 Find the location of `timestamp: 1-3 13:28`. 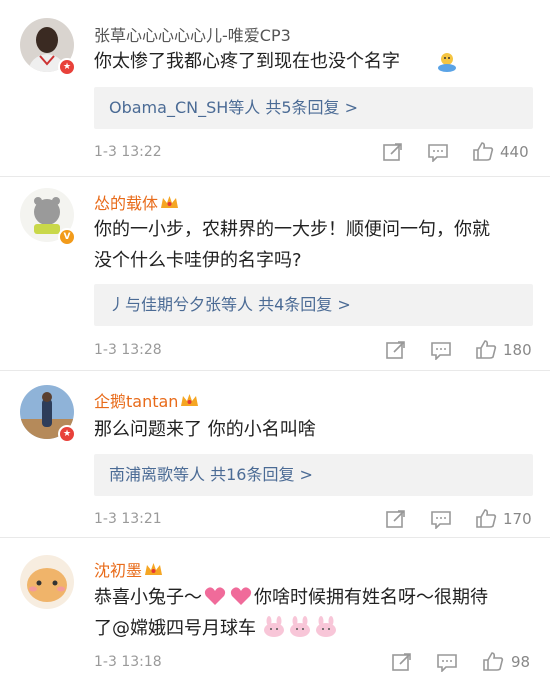

timestamp: 1-3 13:28 is located at coordinates (128, 350).